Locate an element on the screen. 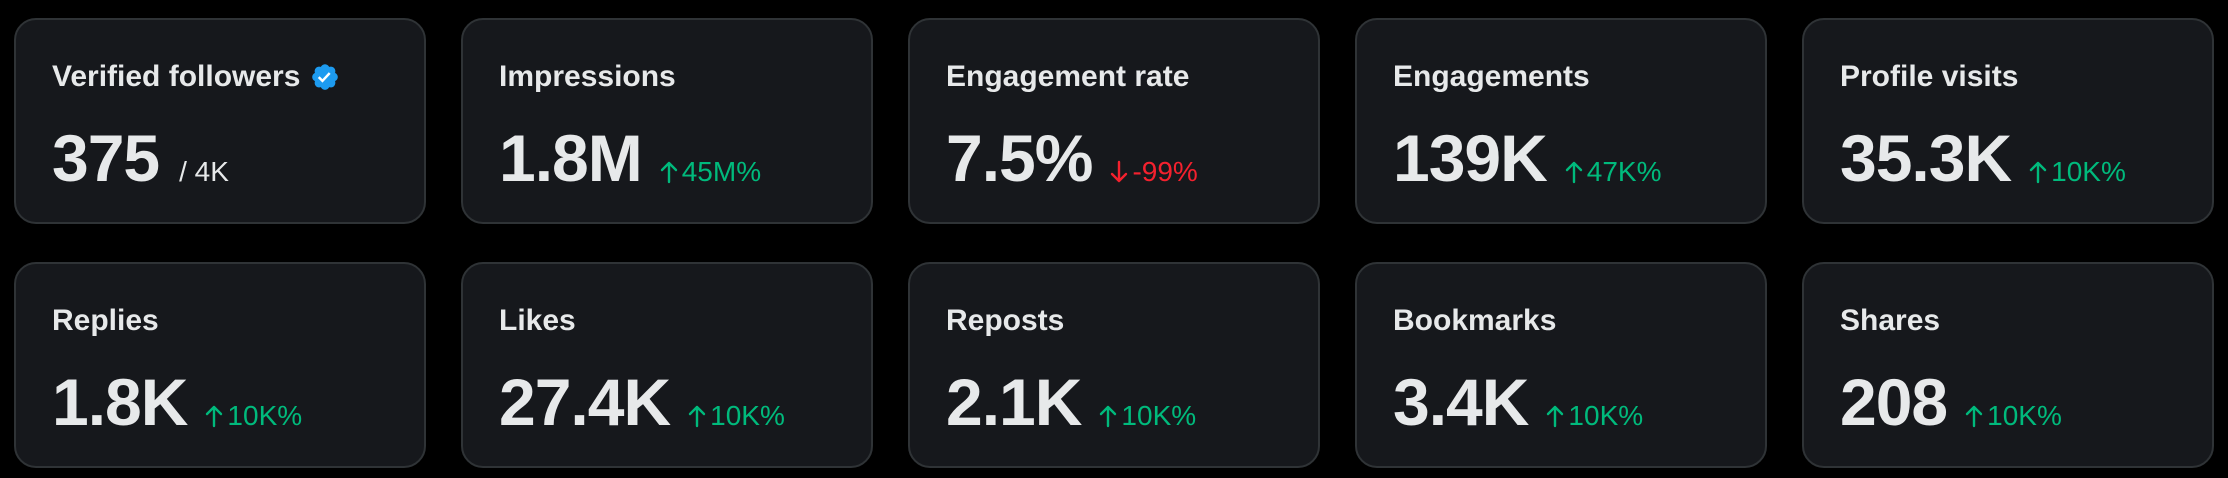 The height and width of the screenshot is (478, 2228). card-value-row: 139K 47K% is located at coordinates (1527, 158).